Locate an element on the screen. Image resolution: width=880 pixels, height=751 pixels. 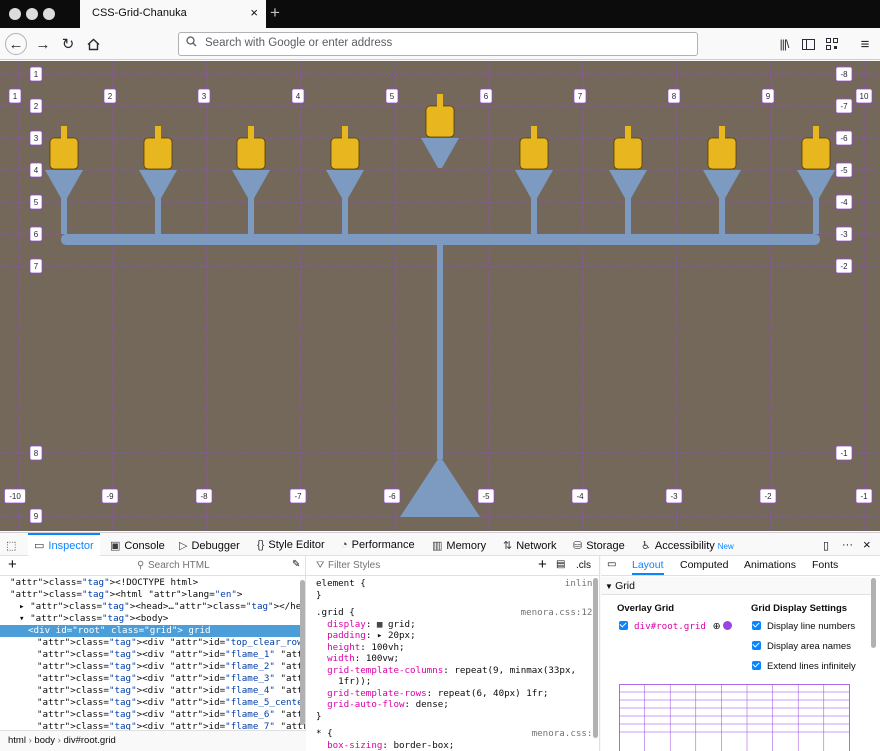
tab-animations: Animations is located at coordinates (770, 565).